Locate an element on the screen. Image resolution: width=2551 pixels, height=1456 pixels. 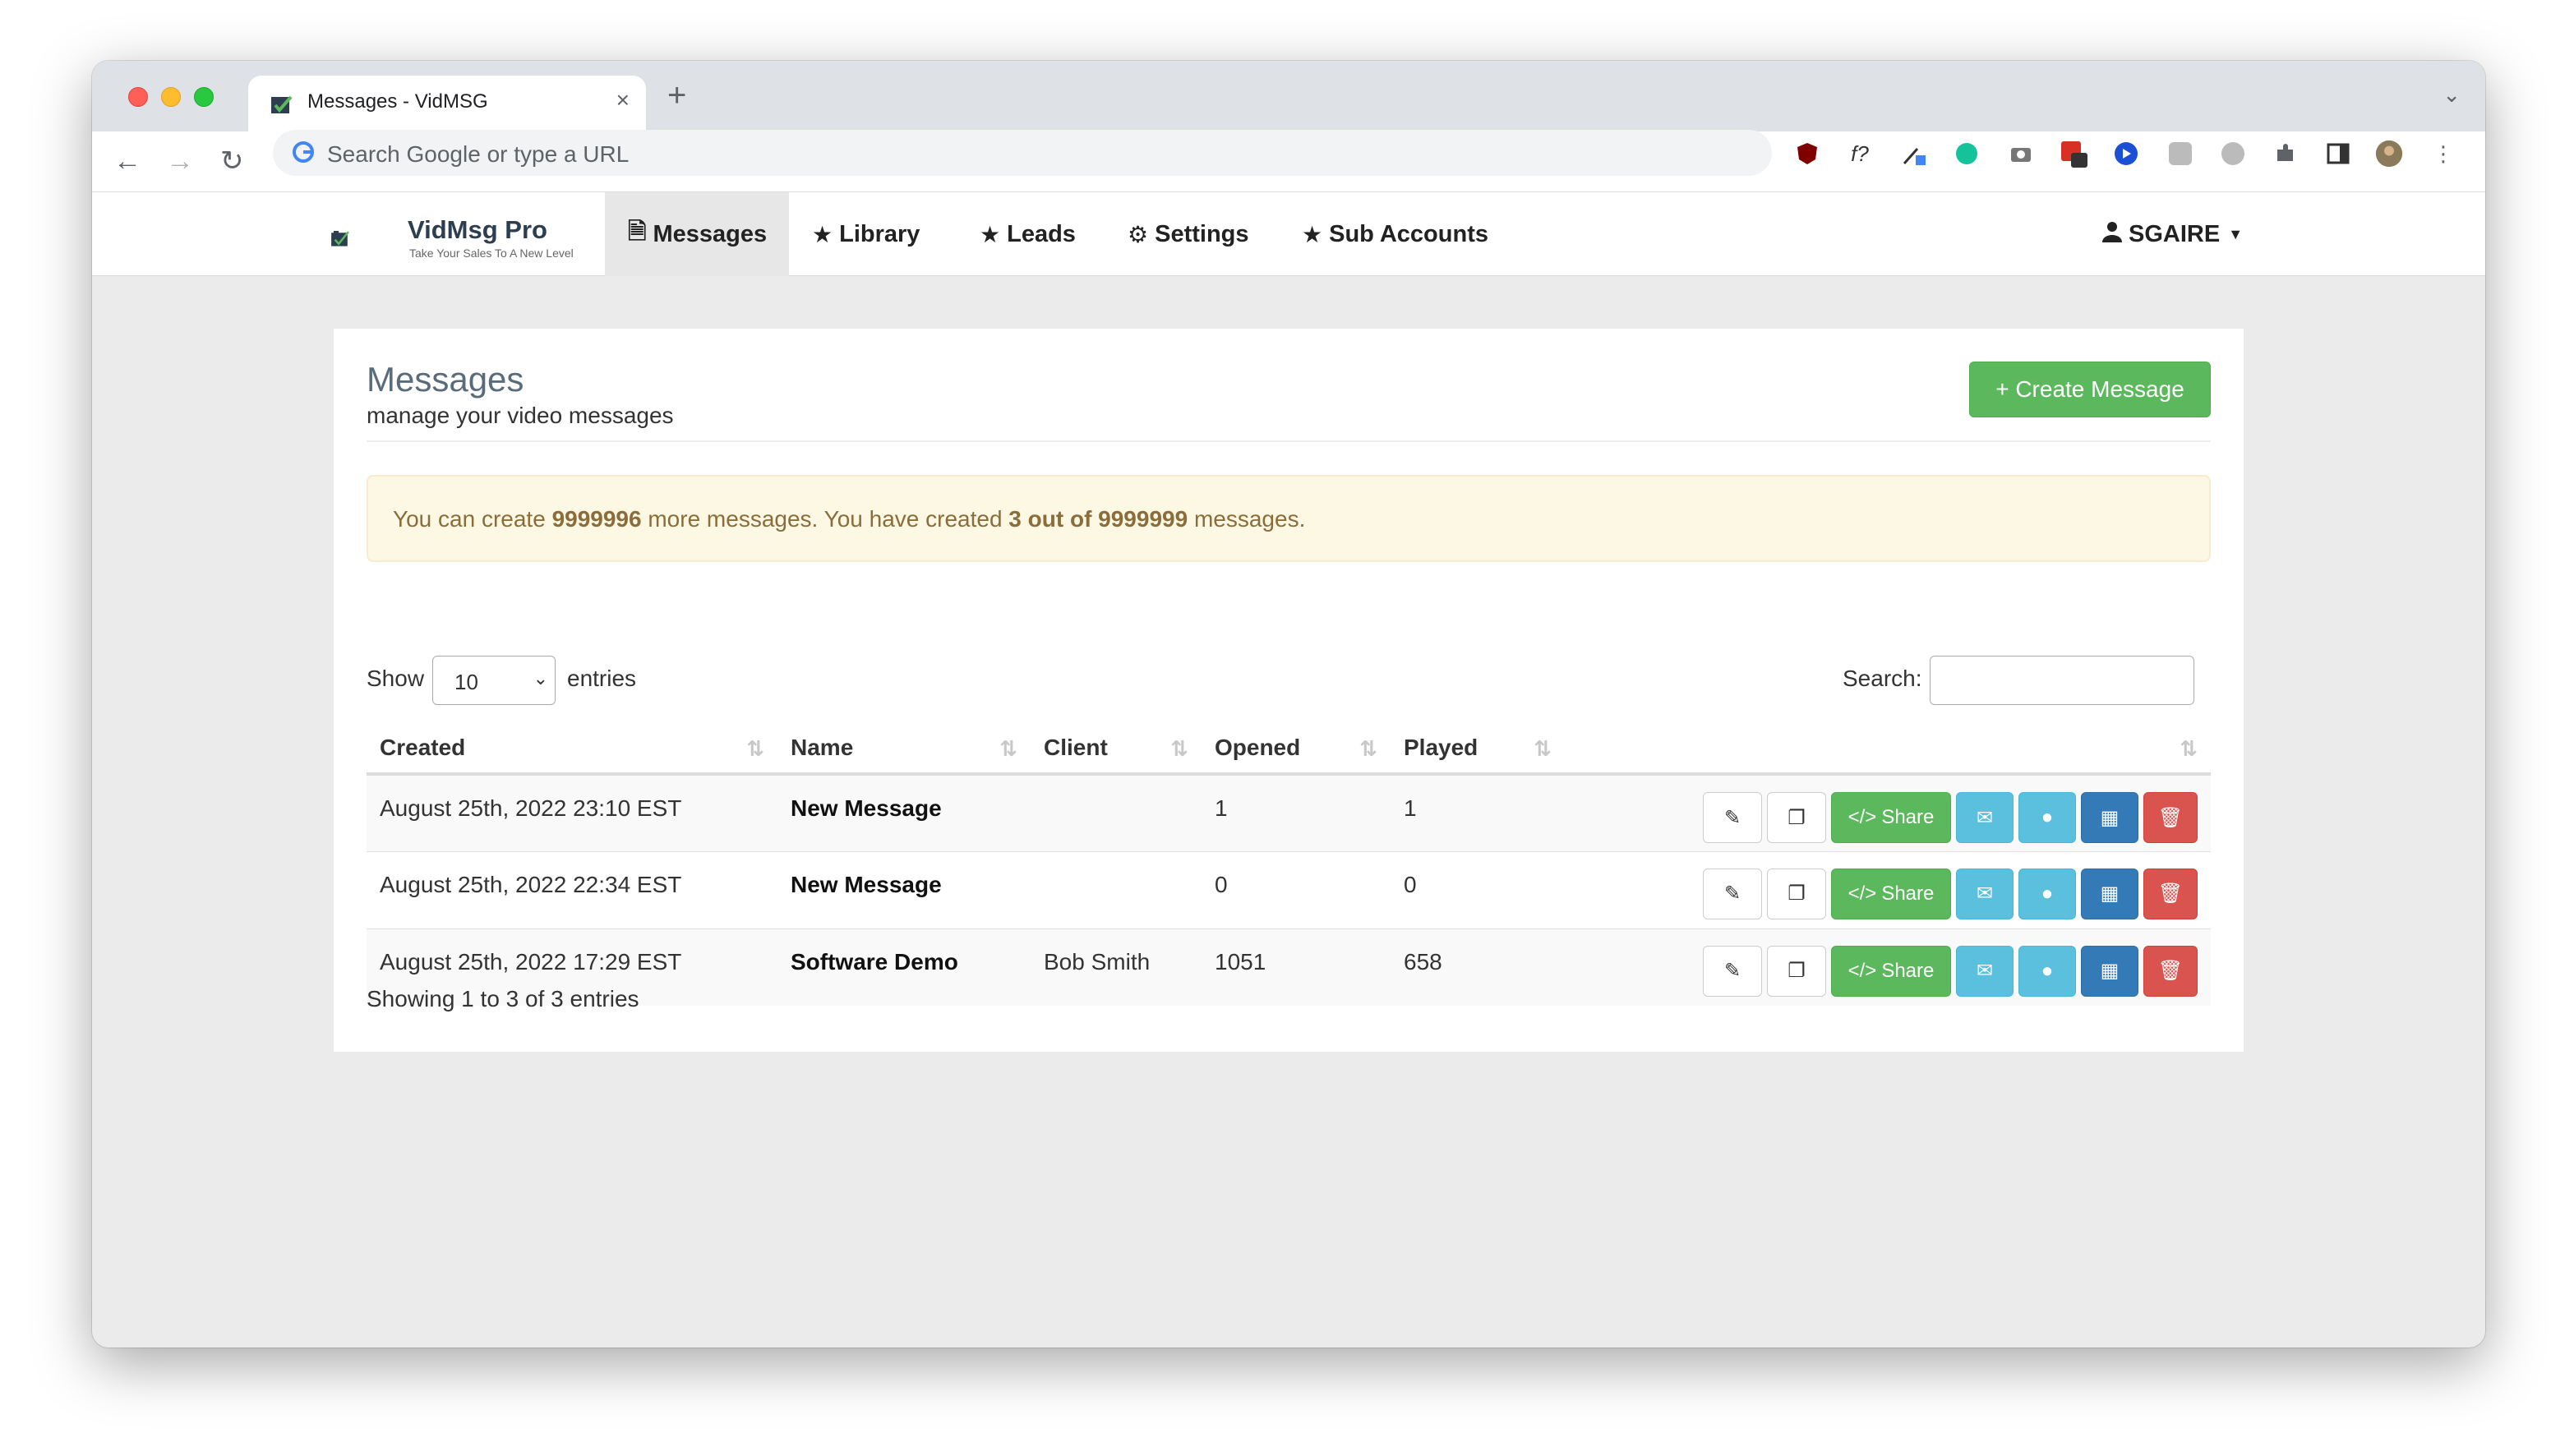
calendar-icon is located at coordinates (2073, 154).